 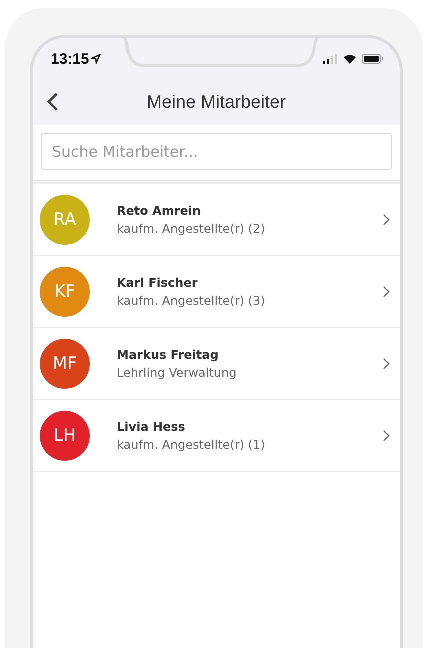 What do you see at coordinates (65, 219) in the screenshot?
I see `avatar-initials: RA` at bounding box center [65, 219].